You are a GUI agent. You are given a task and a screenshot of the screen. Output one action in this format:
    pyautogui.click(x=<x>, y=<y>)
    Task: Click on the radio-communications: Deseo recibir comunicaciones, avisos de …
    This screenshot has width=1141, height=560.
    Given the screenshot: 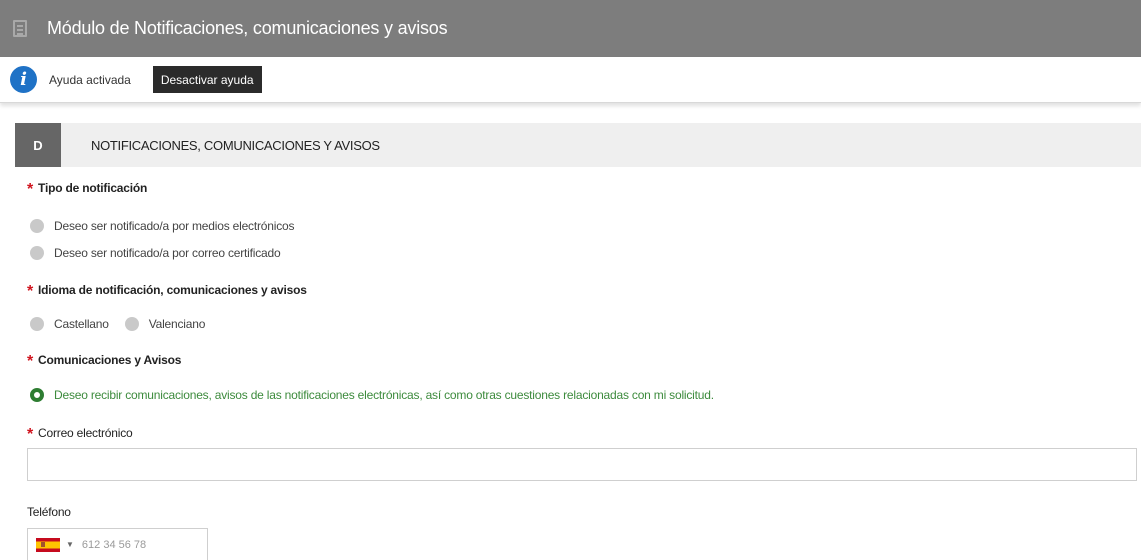 What is the action you would take?
    pyautogui.click(x=372, y=395)
    